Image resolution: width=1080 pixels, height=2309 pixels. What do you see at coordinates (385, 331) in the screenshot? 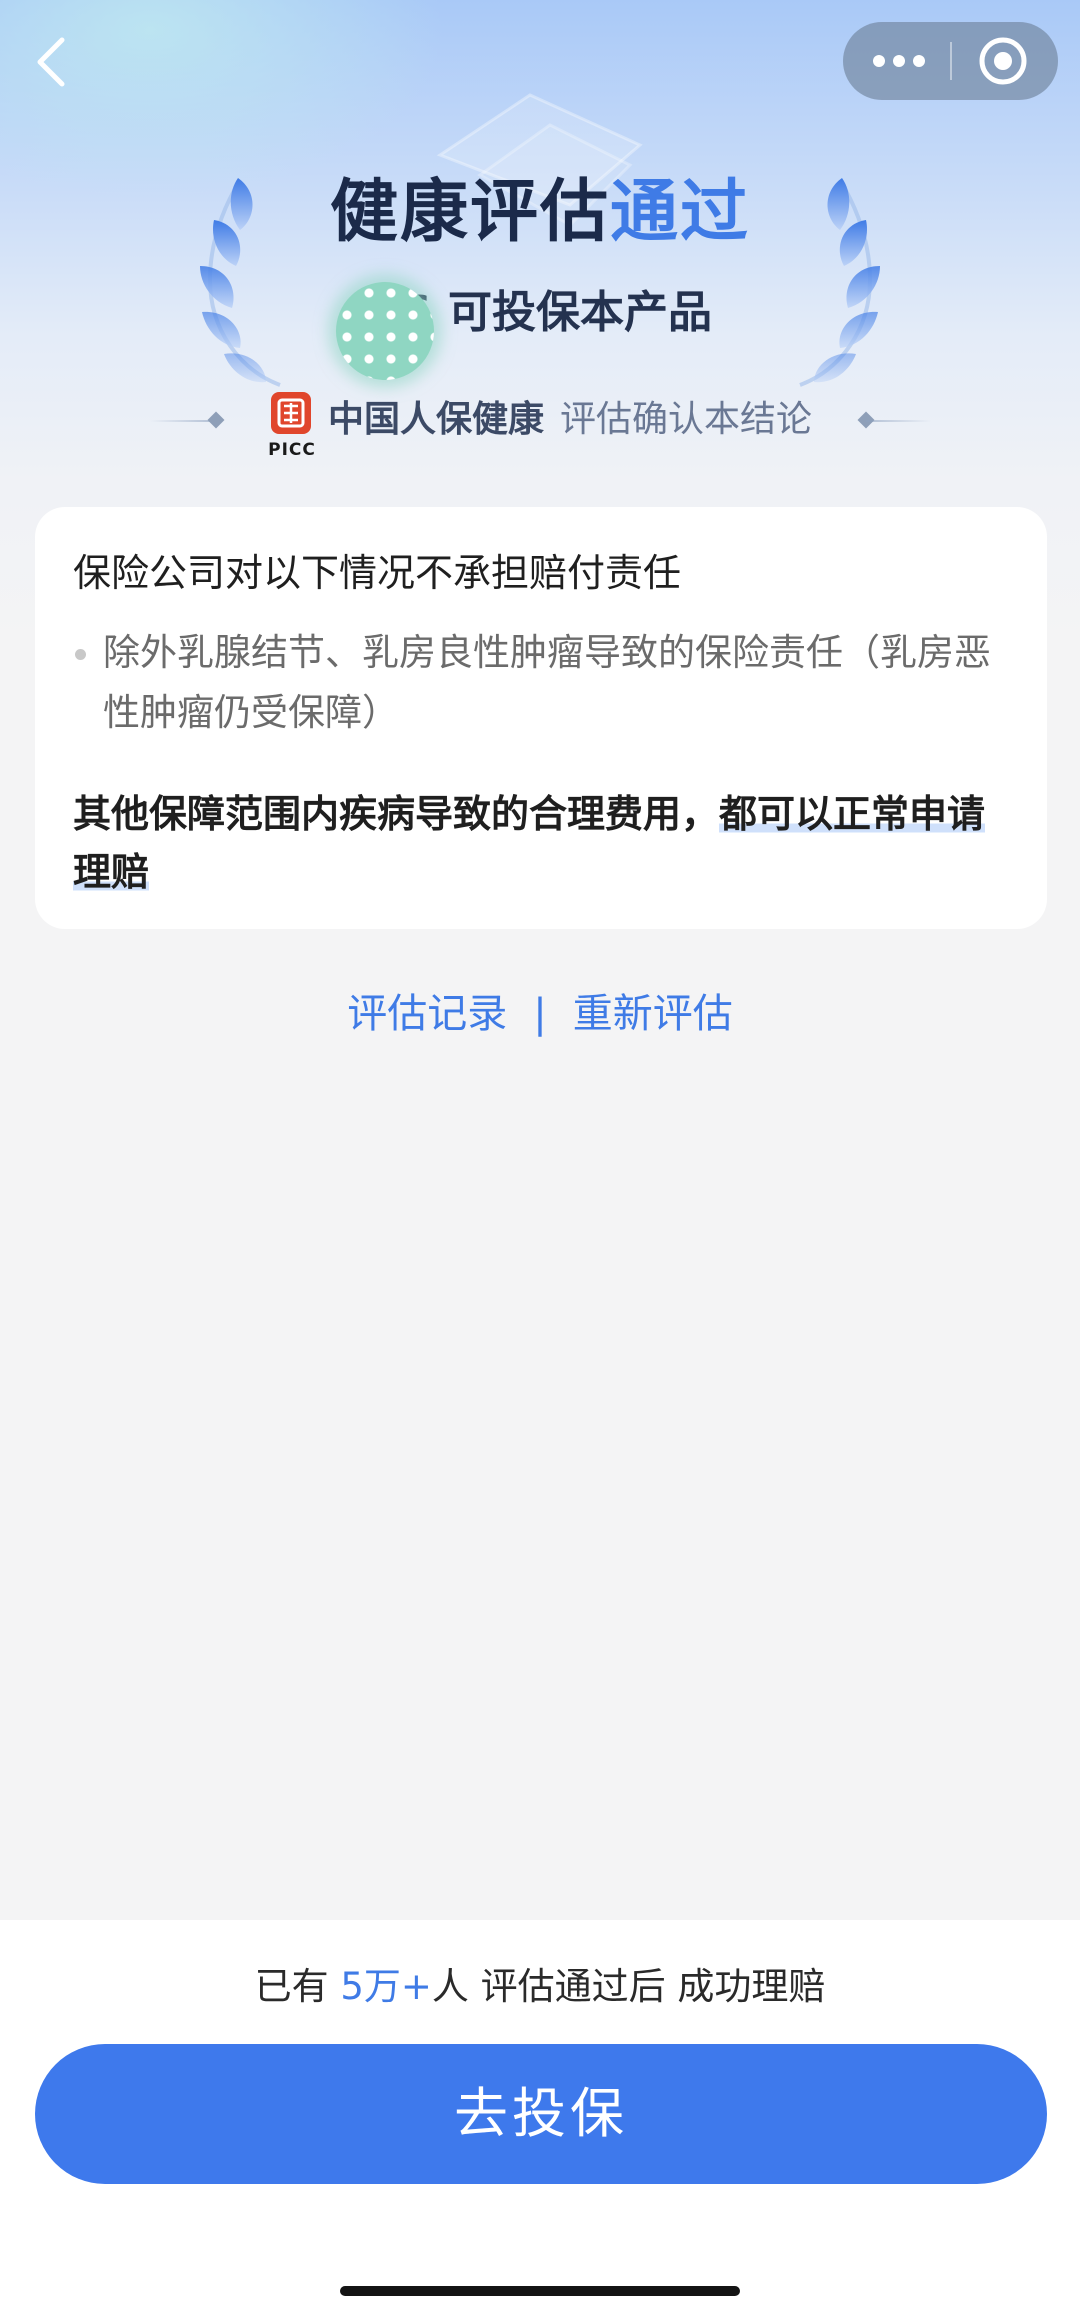
I see `avatar` at bounding box center [385, 331].